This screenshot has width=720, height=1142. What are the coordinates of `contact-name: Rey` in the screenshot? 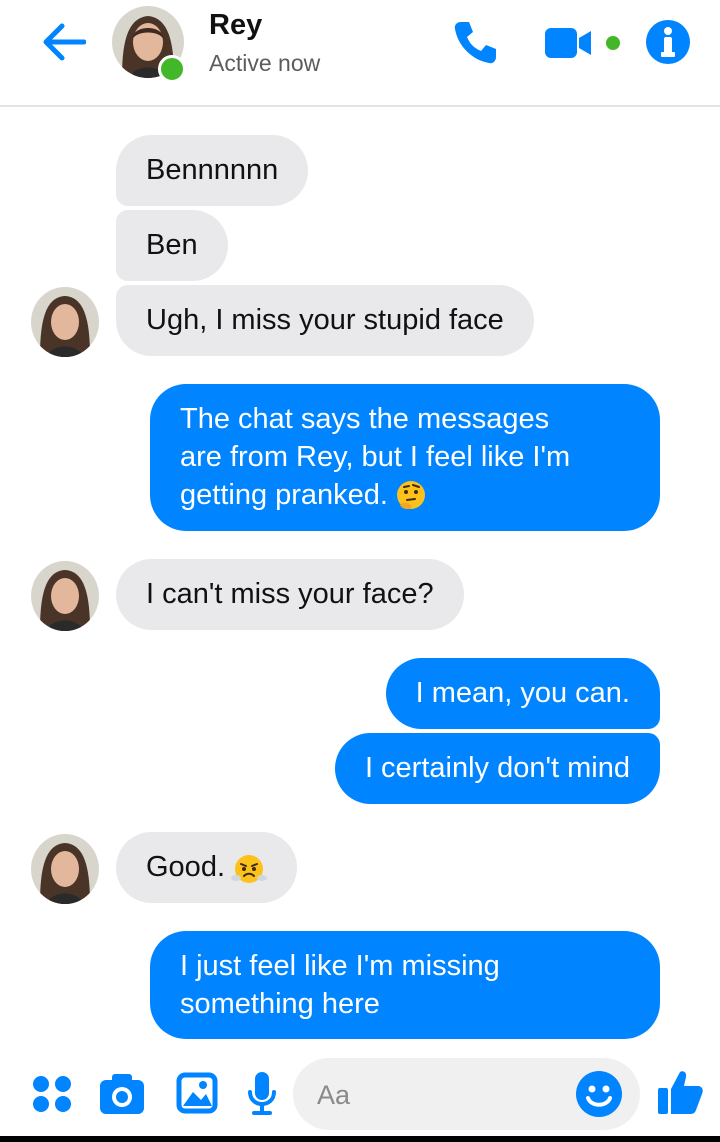 It's located at (235, 25).